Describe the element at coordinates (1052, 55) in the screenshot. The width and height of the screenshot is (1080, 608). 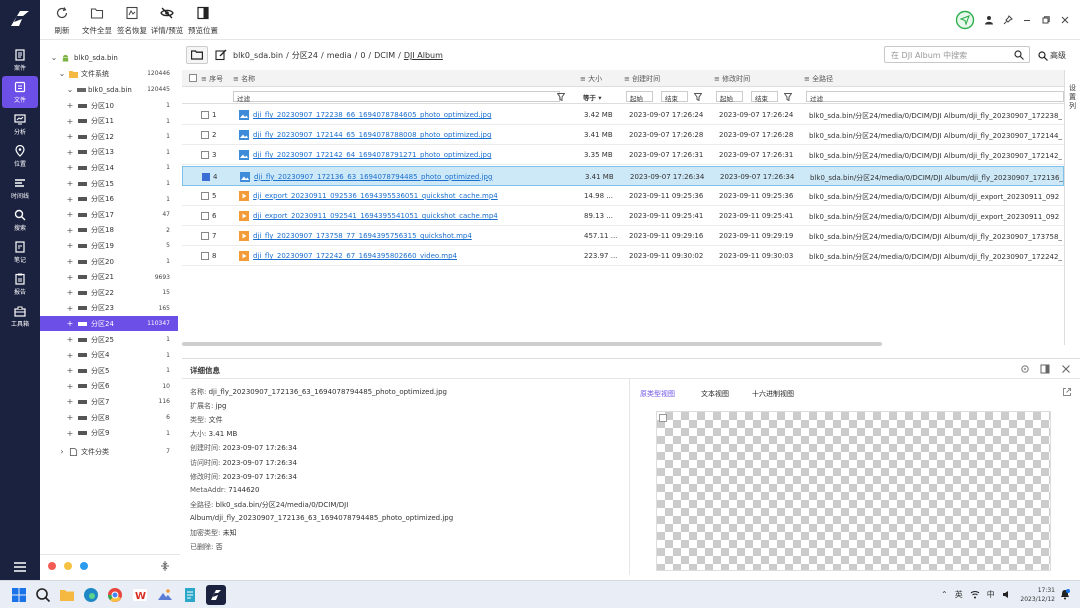
I see `advanced-search-button: 高级` at that location.